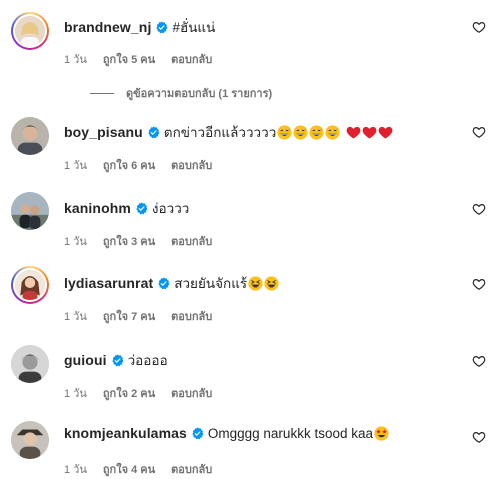 The image size is (498, 479). Describe the element at coordinates (129, 241) in the screenshot. I see `comment-likes: ถูกใจ 3 คน` at that location.